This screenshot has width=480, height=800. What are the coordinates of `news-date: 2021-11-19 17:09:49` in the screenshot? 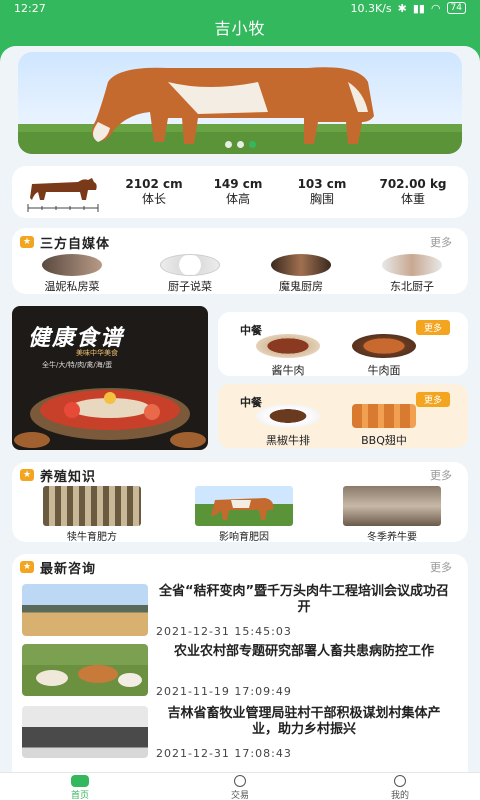 It's located at (224, 691).